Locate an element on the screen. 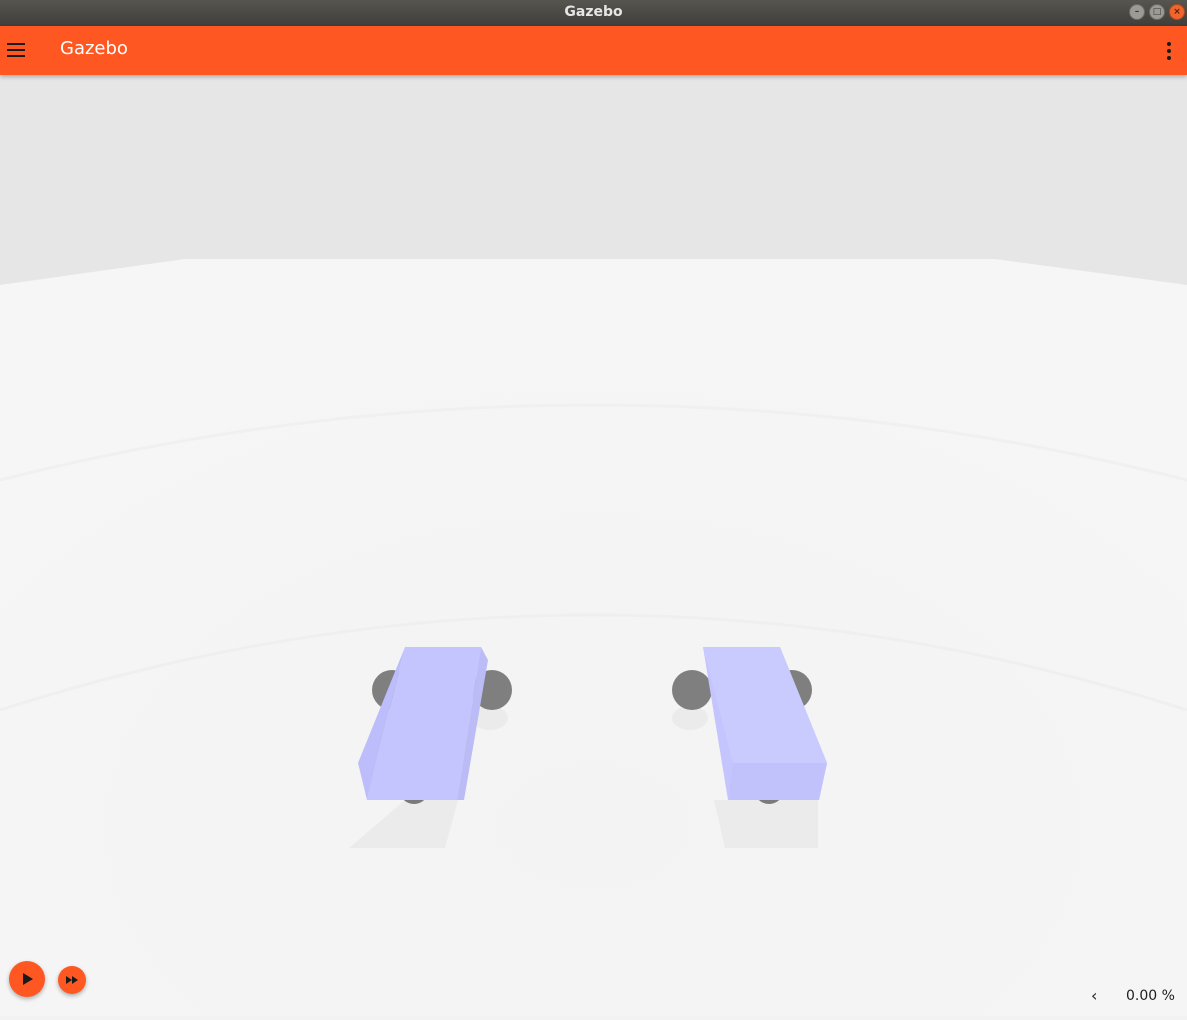 The width and height of the screenshot is (1187, 1020). minimize-icon: – is located at coordinates (1137, 12).